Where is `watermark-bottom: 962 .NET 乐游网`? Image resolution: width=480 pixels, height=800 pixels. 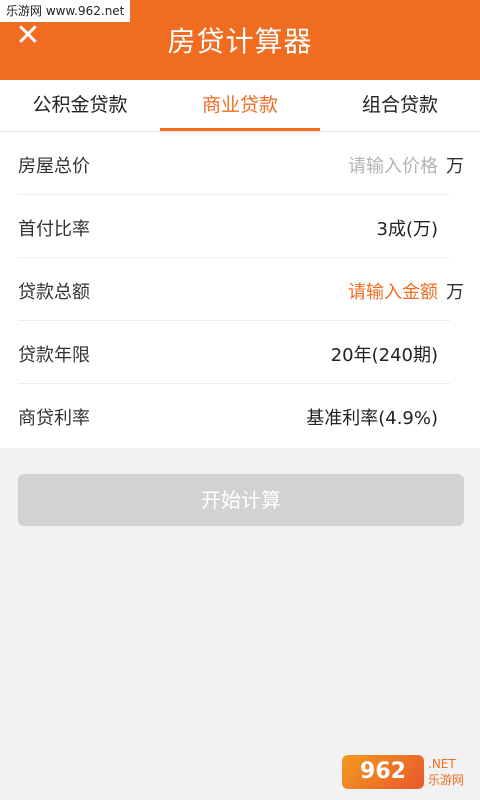 watermark-bottom: 962 .NET 乐游网 is located at coordinates (407, 772).